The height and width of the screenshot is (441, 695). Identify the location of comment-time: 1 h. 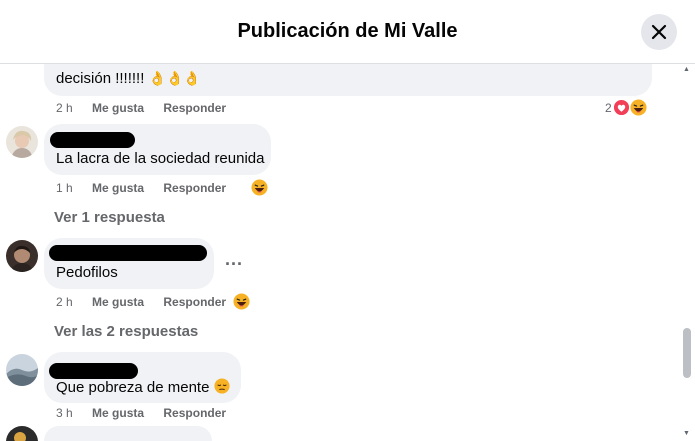
(64, 188).